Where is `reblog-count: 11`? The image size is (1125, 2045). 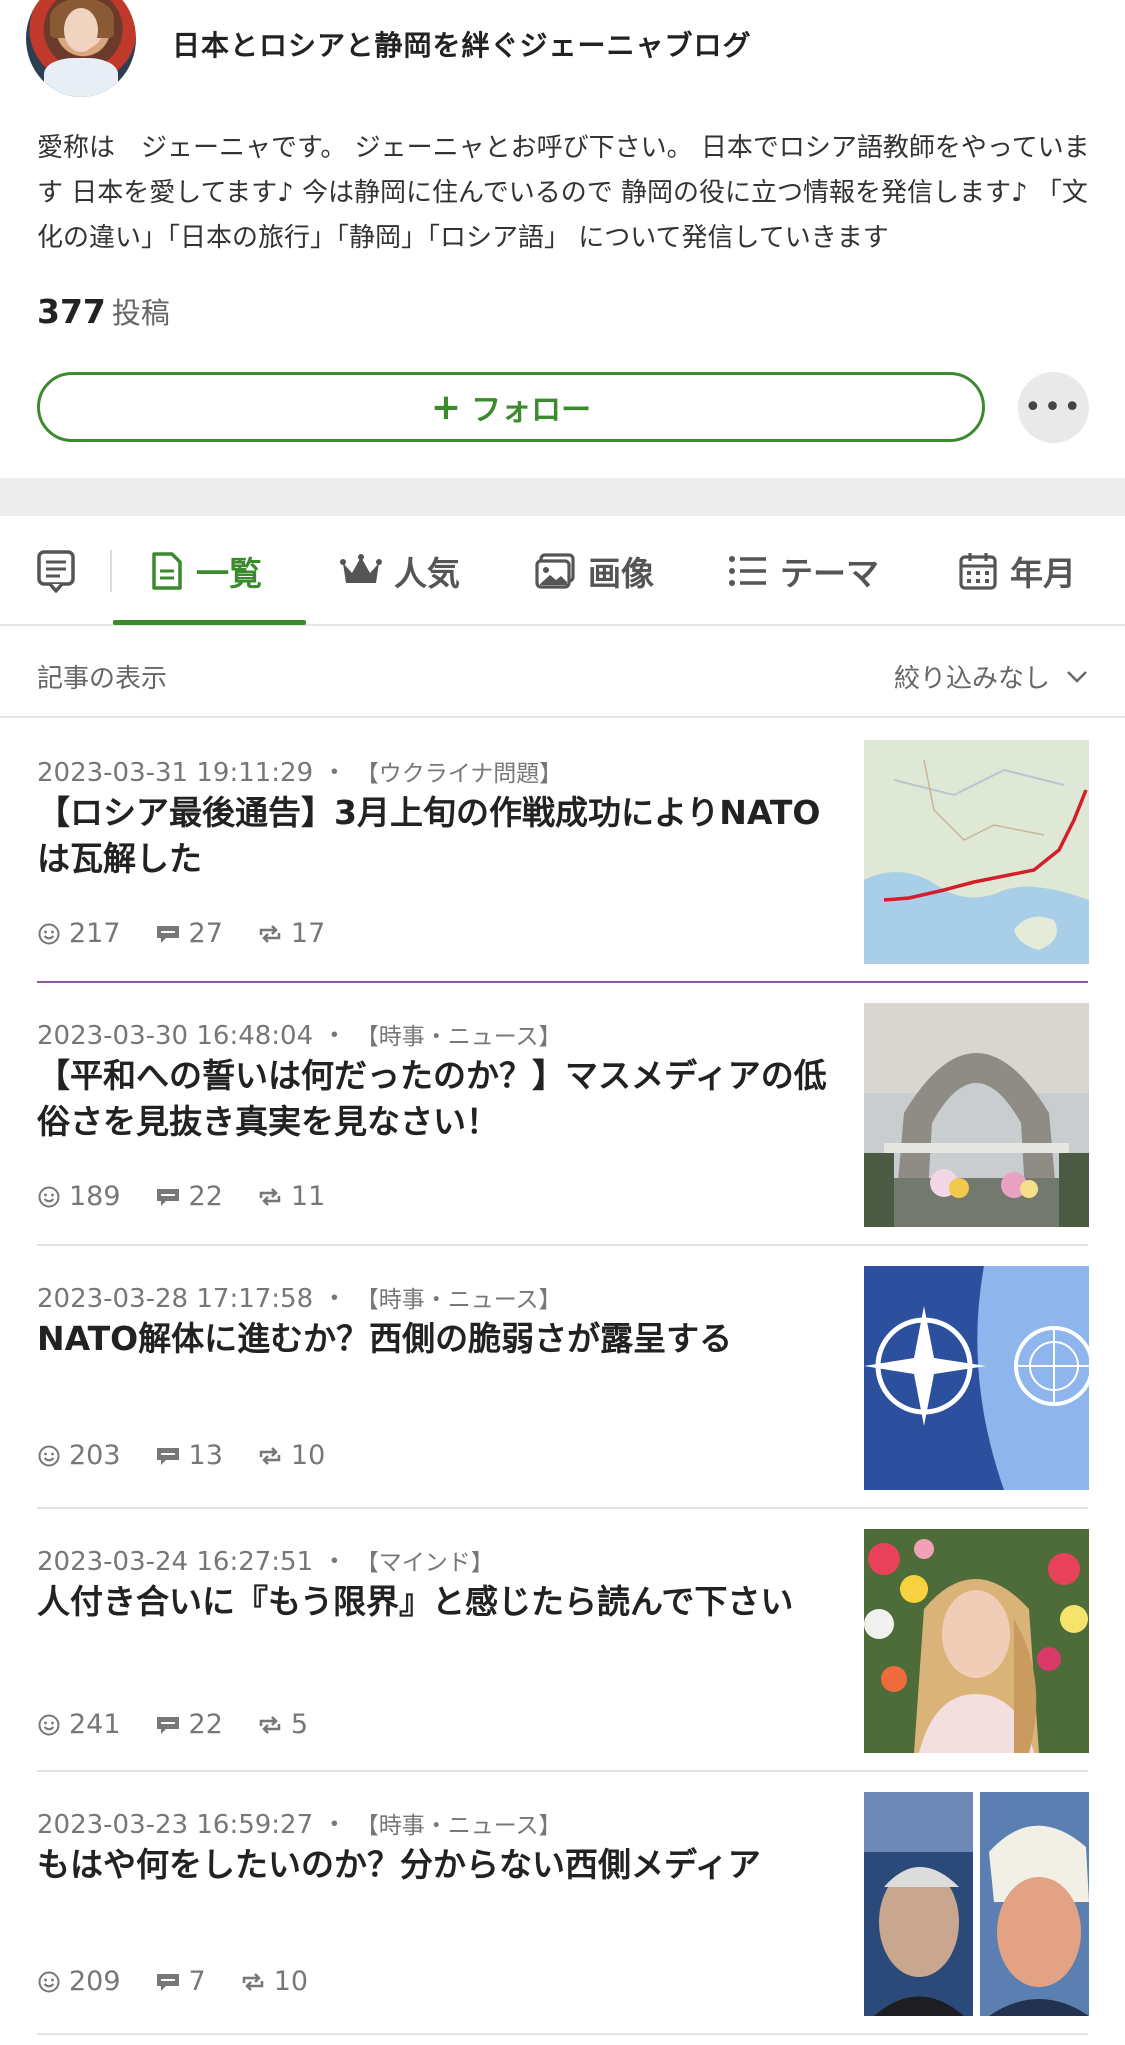 reblog-count: 11 is located at coordinates (308, 1196).